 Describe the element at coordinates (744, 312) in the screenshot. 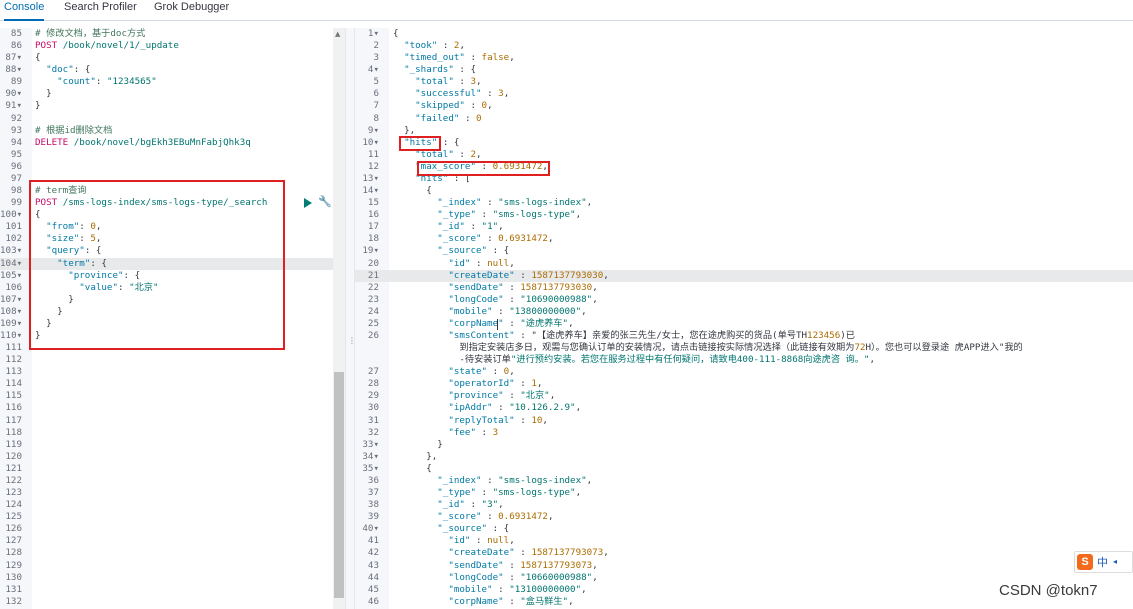

I see `response-code-line: 24 "mobile" : "13800000000",` at that location.